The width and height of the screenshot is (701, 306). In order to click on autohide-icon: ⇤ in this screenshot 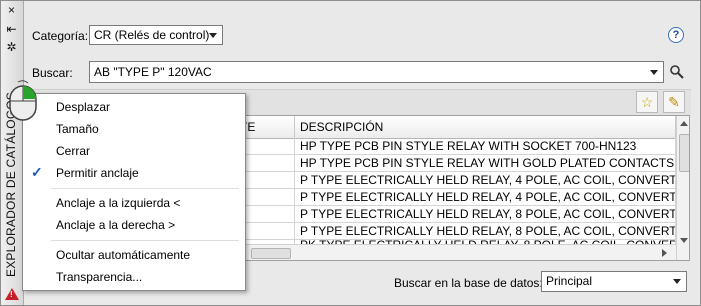, I will do `click(11, 29)`.